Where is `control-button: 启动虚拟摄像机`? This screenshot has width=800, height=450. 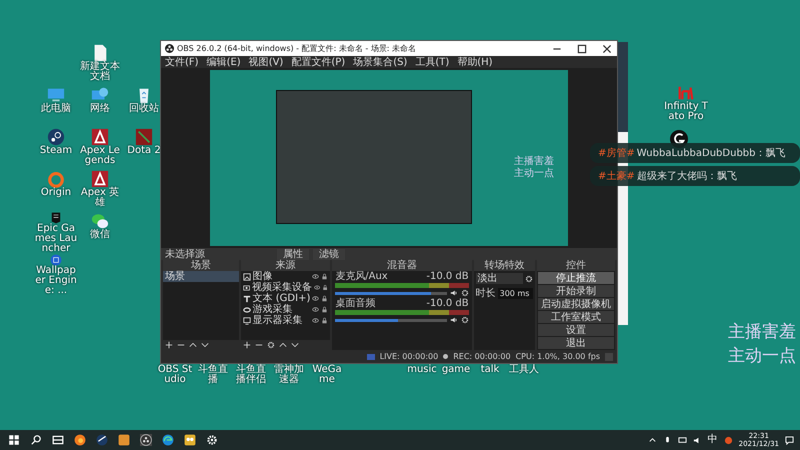
control-button: 启动虚拟摄像机 is located at coordinates (576, 304).